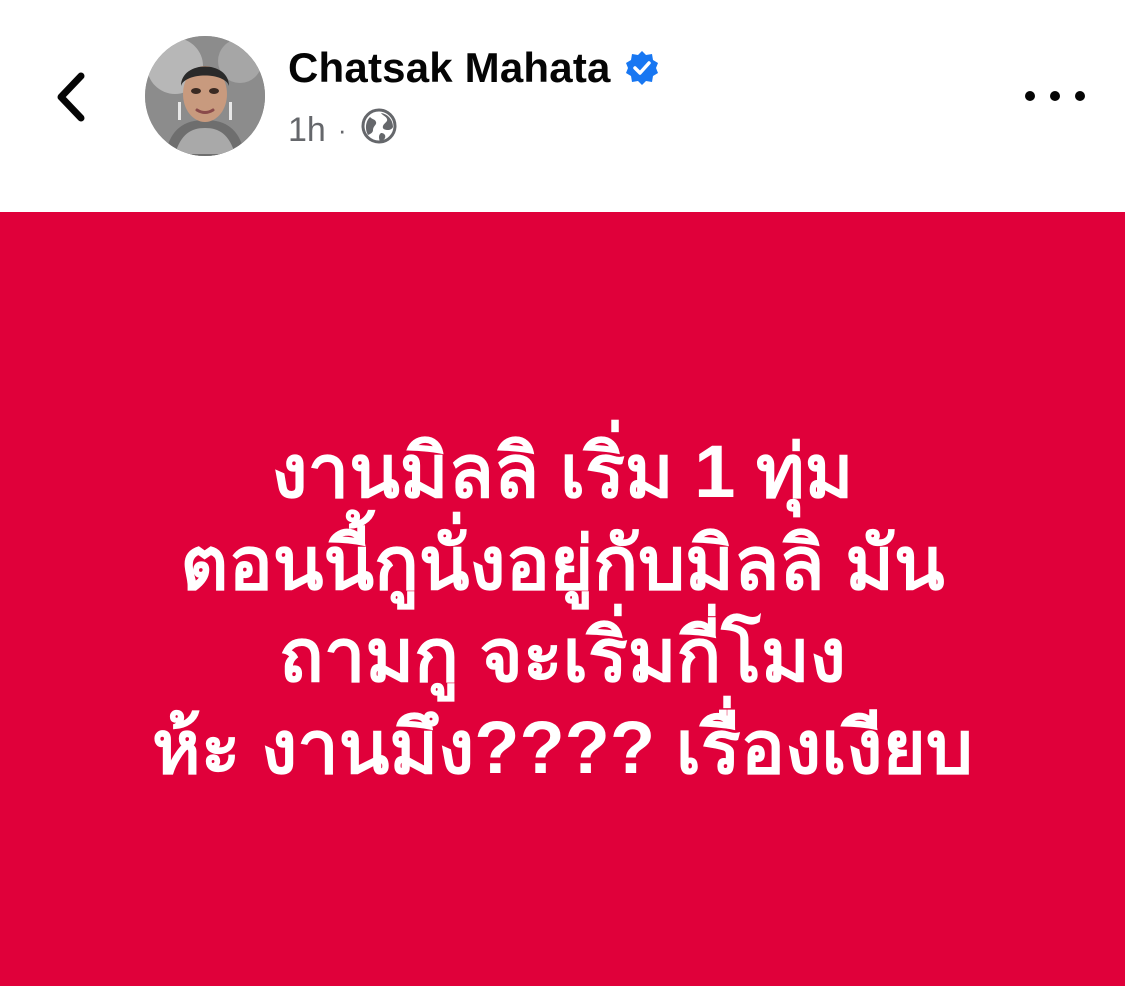 Image resolution: width=1125 pixels, height=986 pixels. I want to click on post-text-line: งานมิลลิ เริ่ม 1 ทุ่ม, so click(562, 471).